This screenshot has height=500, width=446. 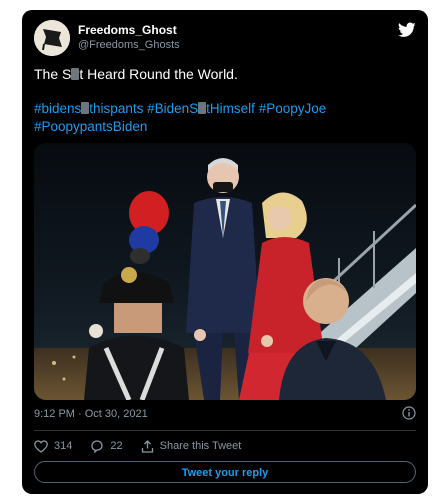 I want to click on hashtag-link: #BidenS tHimself, so click(x=201, y=108).